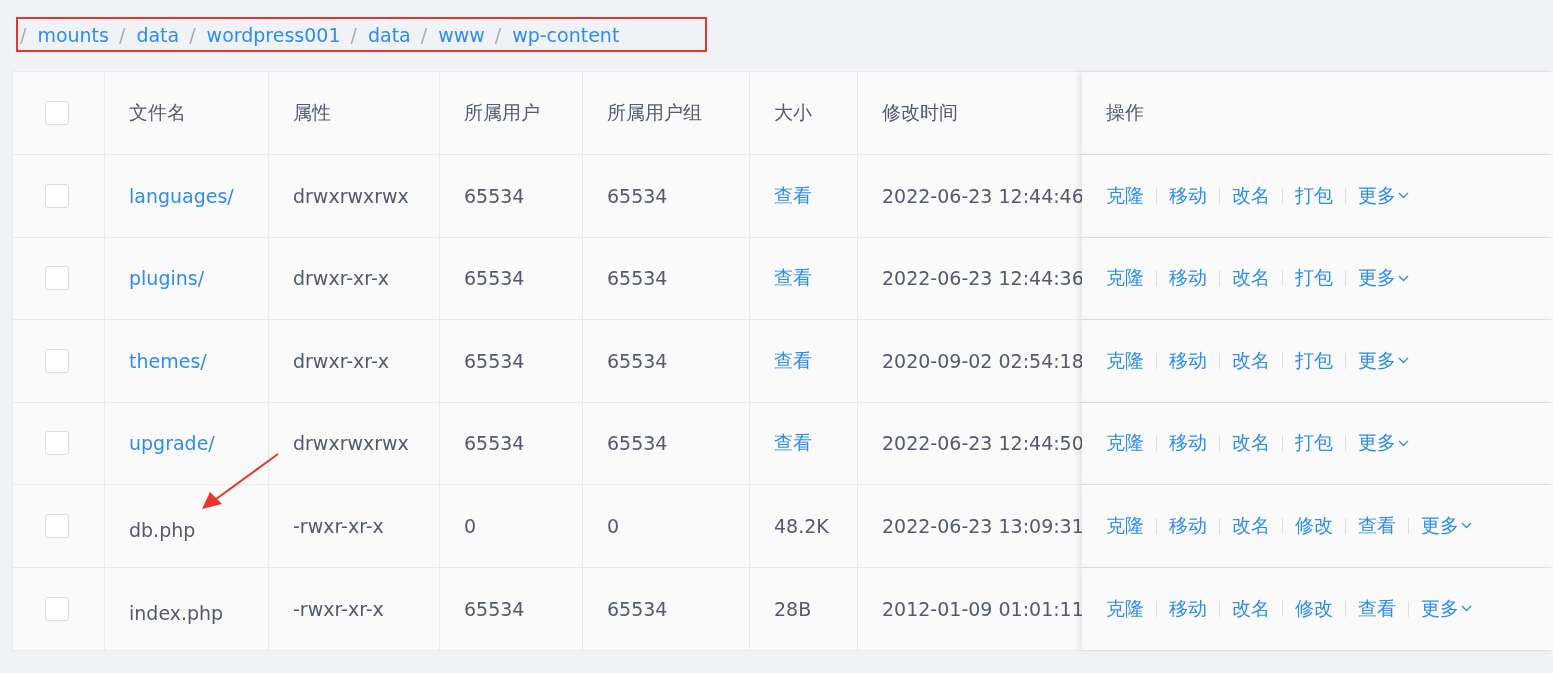 The image size is (1553, 673). Describe the element at coordinates (1125, 112) in the screenshot. I see `column-header: 操作` at that location.